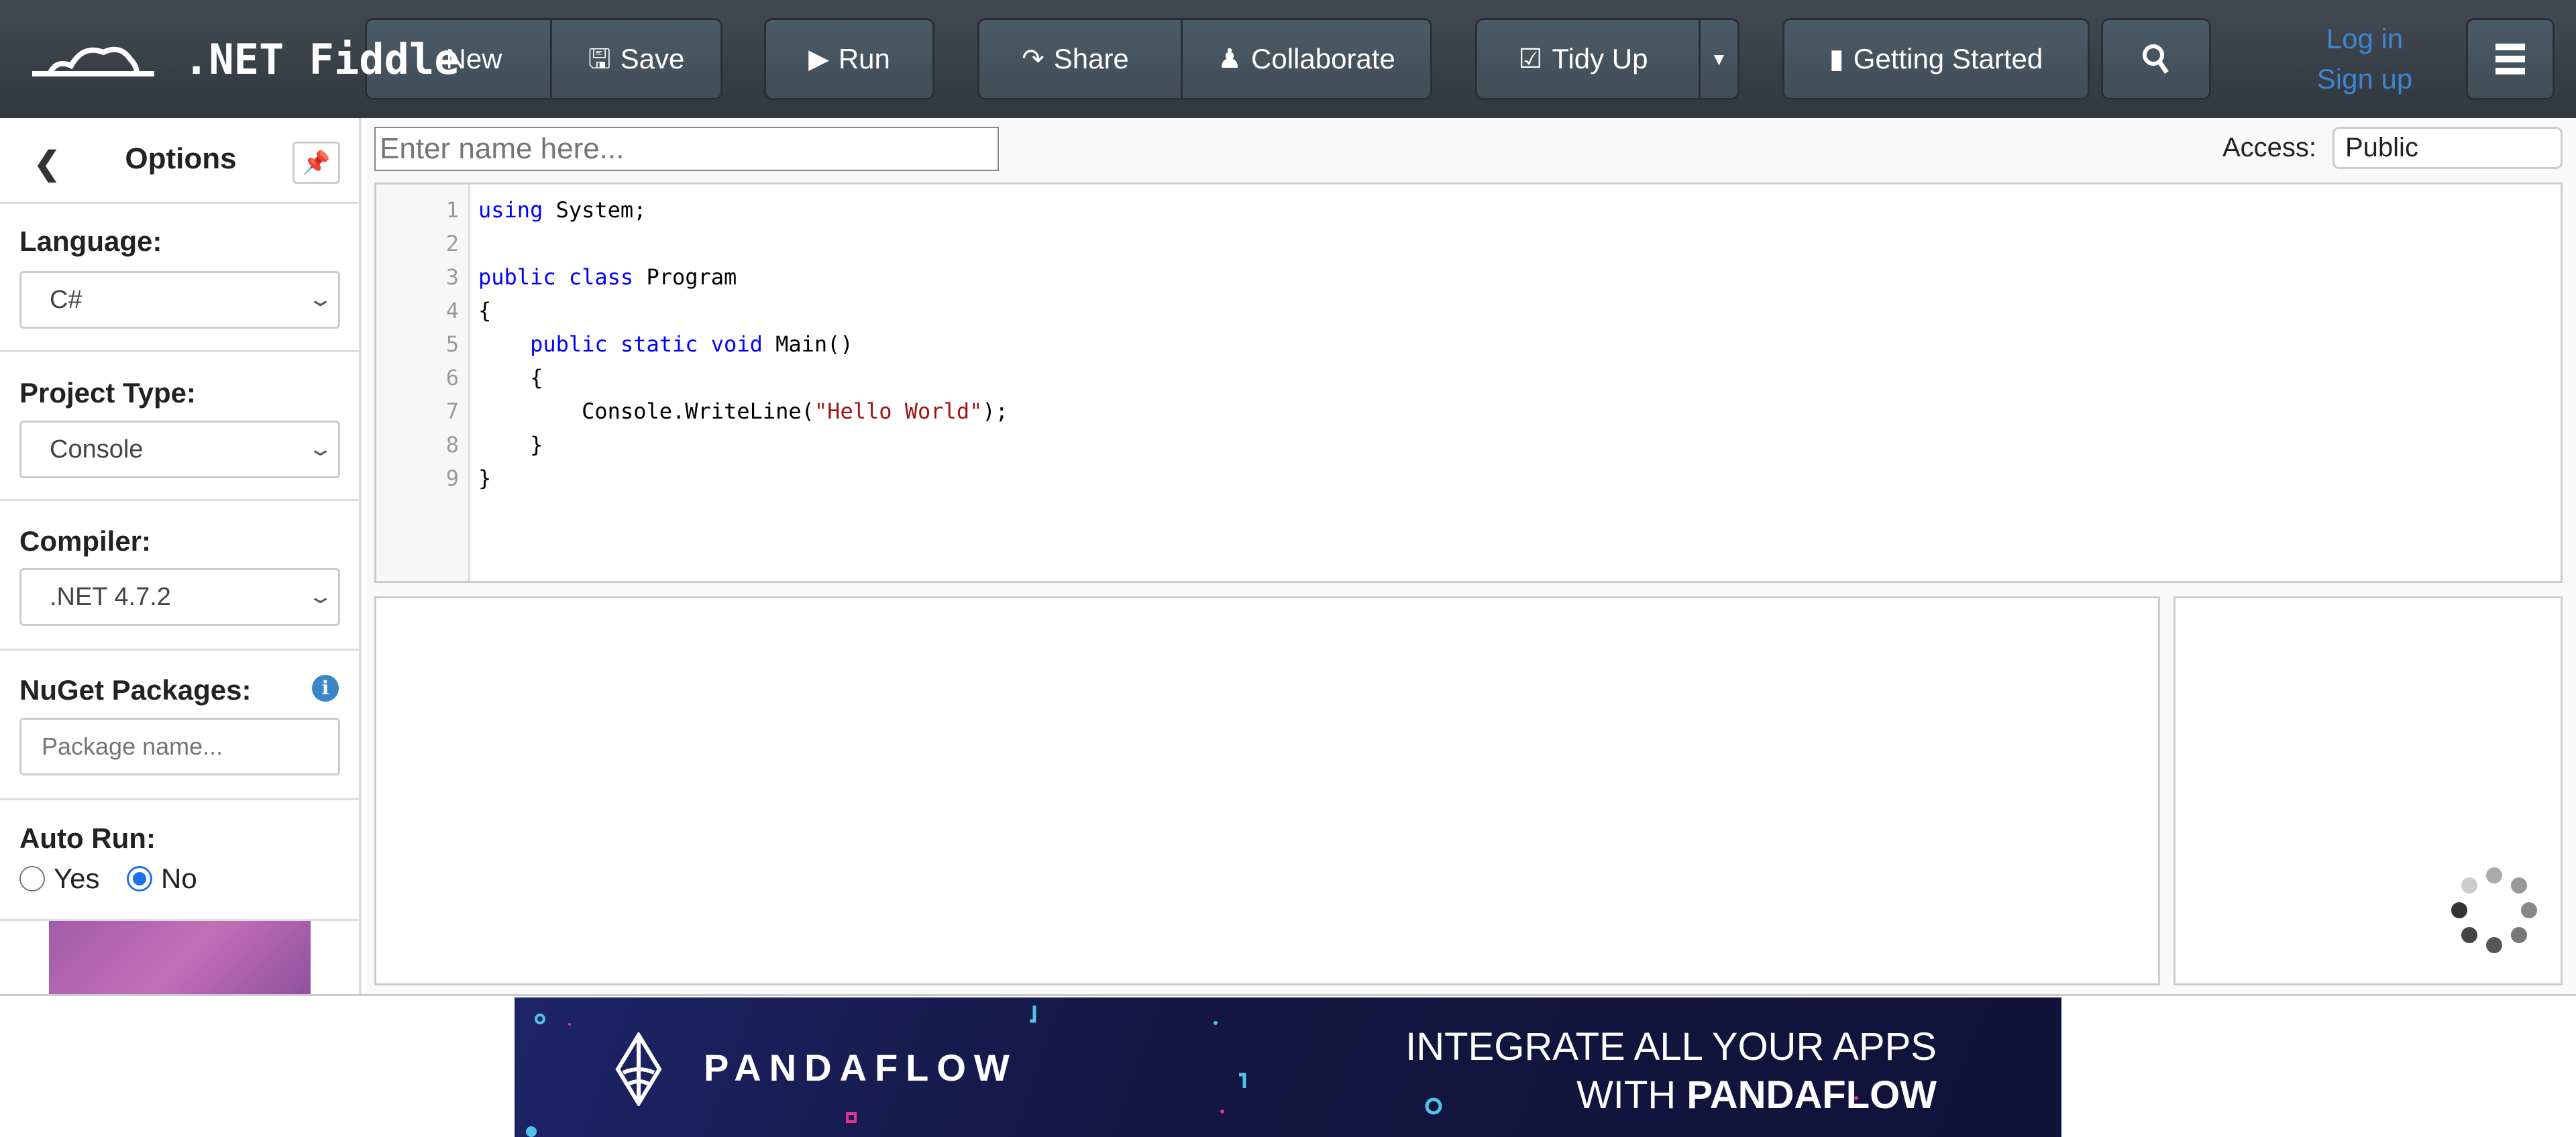 Image resolution: width=2576 pixels, height=1137 pixels. Describe the element at coordinates (2494, 910) in the screenshot. I see `loading-spinner-icon` at that location.